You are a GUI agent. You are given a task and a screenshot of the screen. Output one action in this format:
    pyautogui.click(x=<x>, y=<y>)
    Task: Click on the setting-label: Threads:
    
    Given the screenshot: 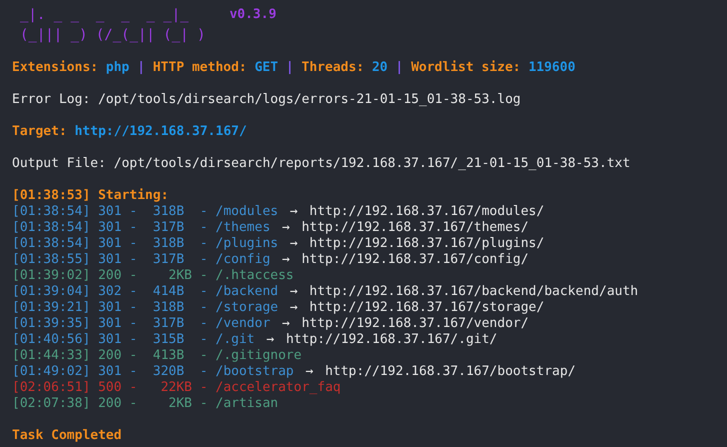 What is the action you would take?
    pyautogui.click(x=333, y=68)
    